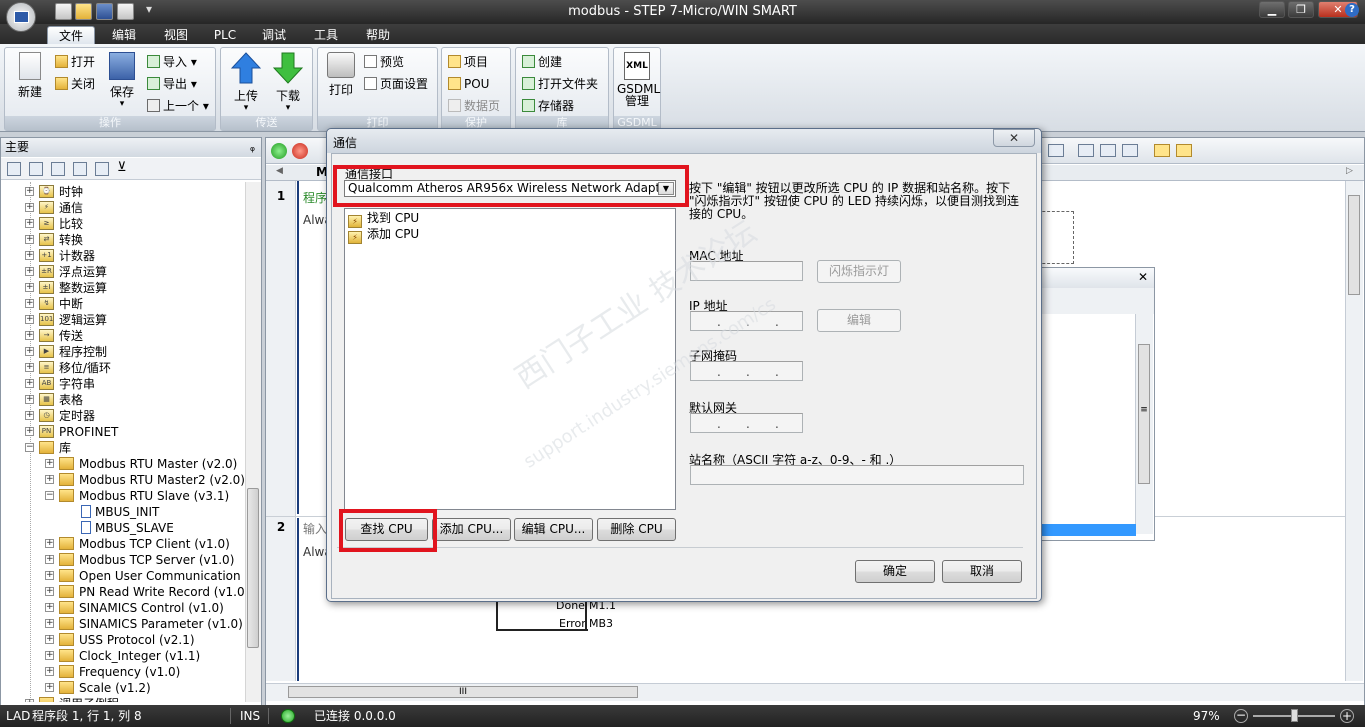 Image resolution: width=1365 pixels, height=727 pixels. I want to click on print-icon, so click(125, 11).